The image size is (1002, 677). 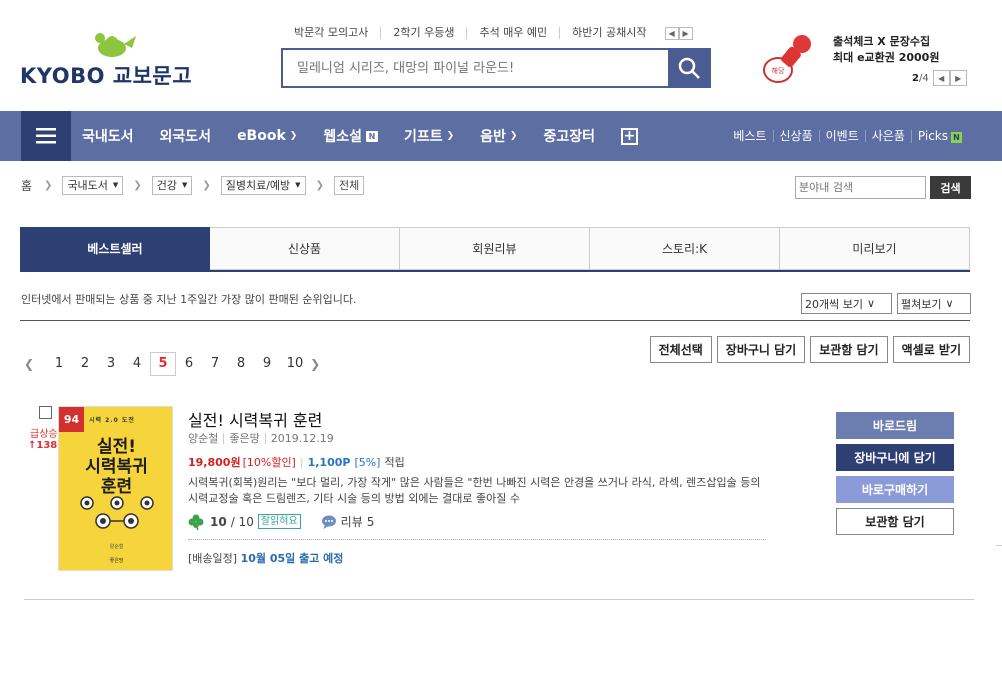 What do you see at coordinates (895, 425) in the screenshot?
I see `pickup-button: 바로드림` at bounding box center [895, 425].